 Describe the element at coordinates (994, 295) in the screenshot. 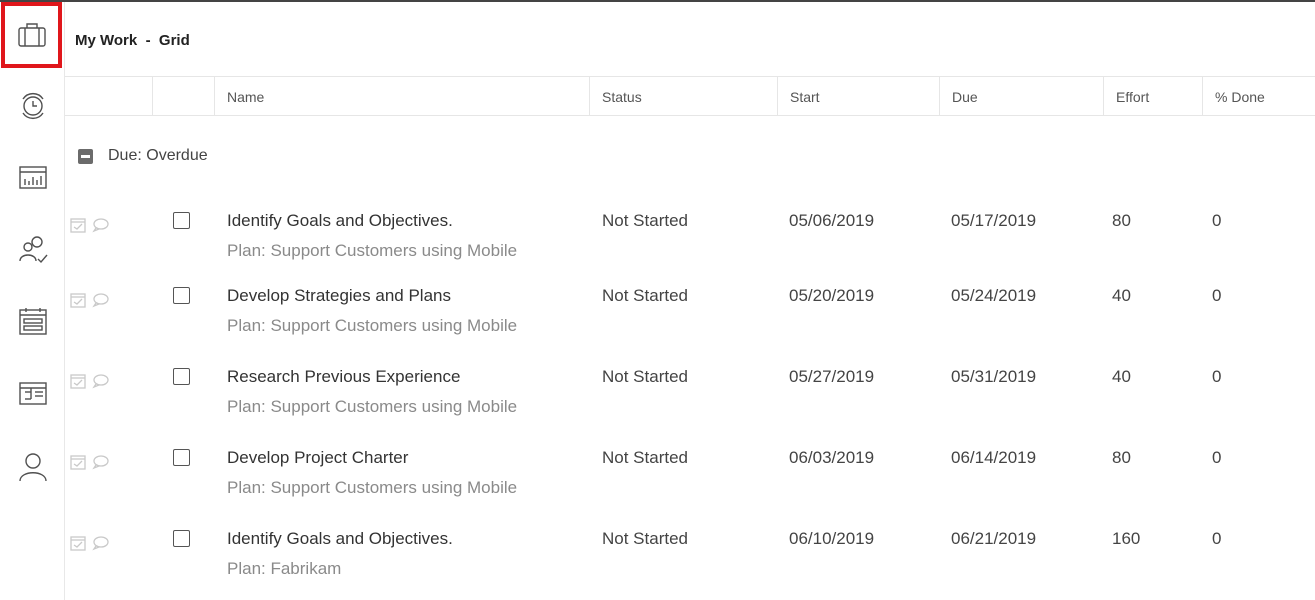

I see `task-due: 05/24/2019` at that location.